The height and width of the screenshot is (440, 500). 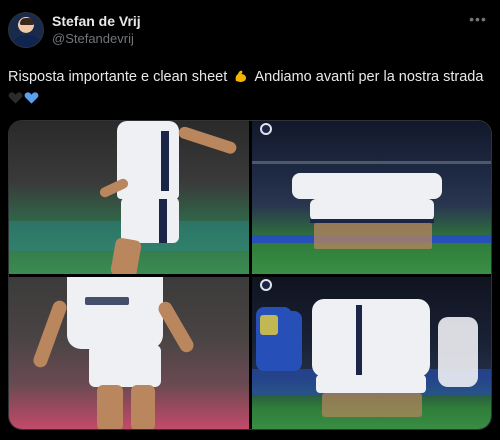 I want to click on flexed-biceps-icon, so click(x=241, y=76).